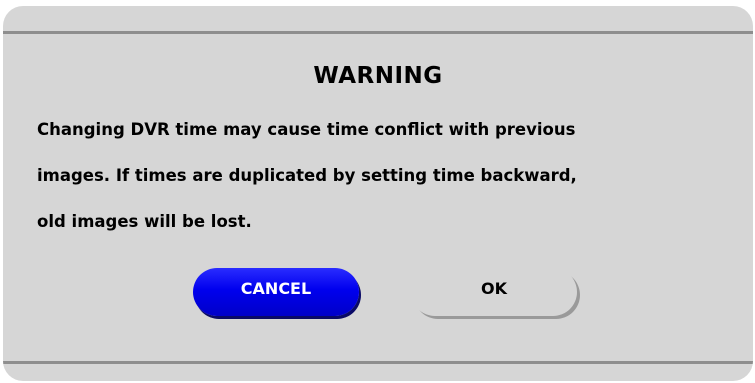  I want to click on cancel-button-label: CANCEL, so click(276, 288).